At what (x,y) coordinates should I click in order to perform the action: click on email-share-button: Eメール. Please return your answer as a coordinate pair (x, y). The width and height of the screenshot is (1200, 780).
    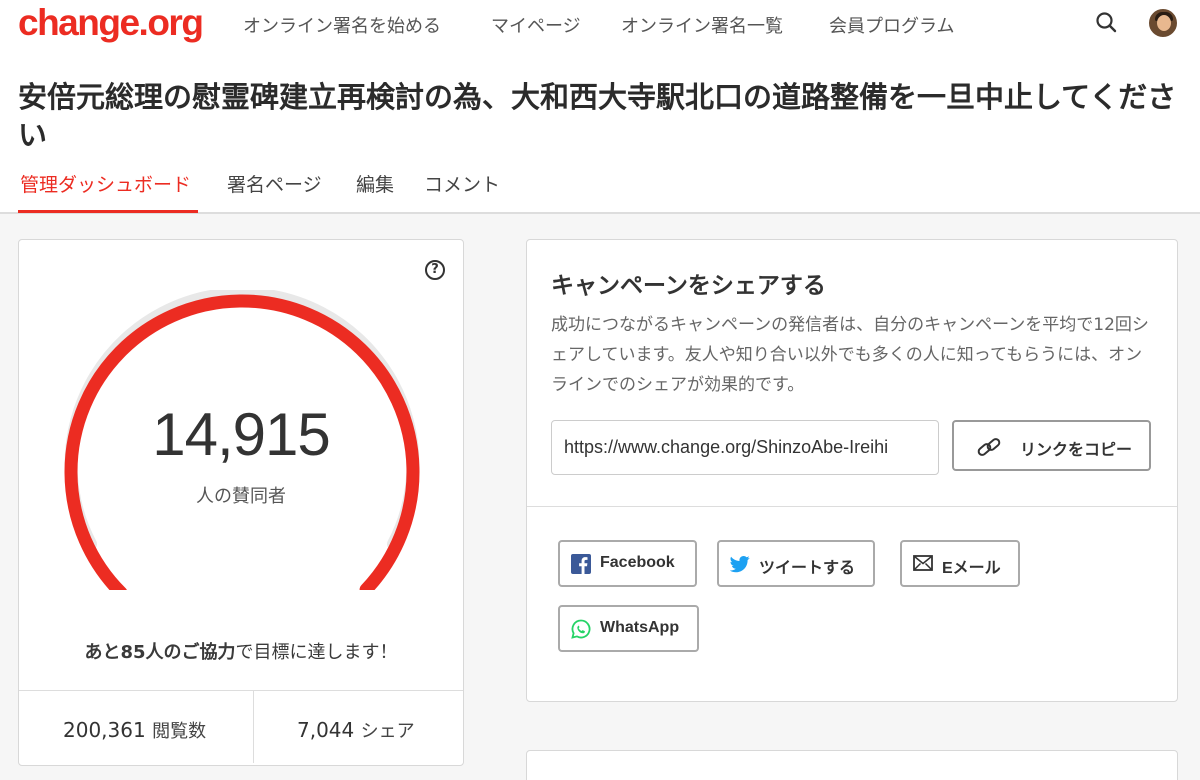
    Looking at the image, I should click on (960, 563).